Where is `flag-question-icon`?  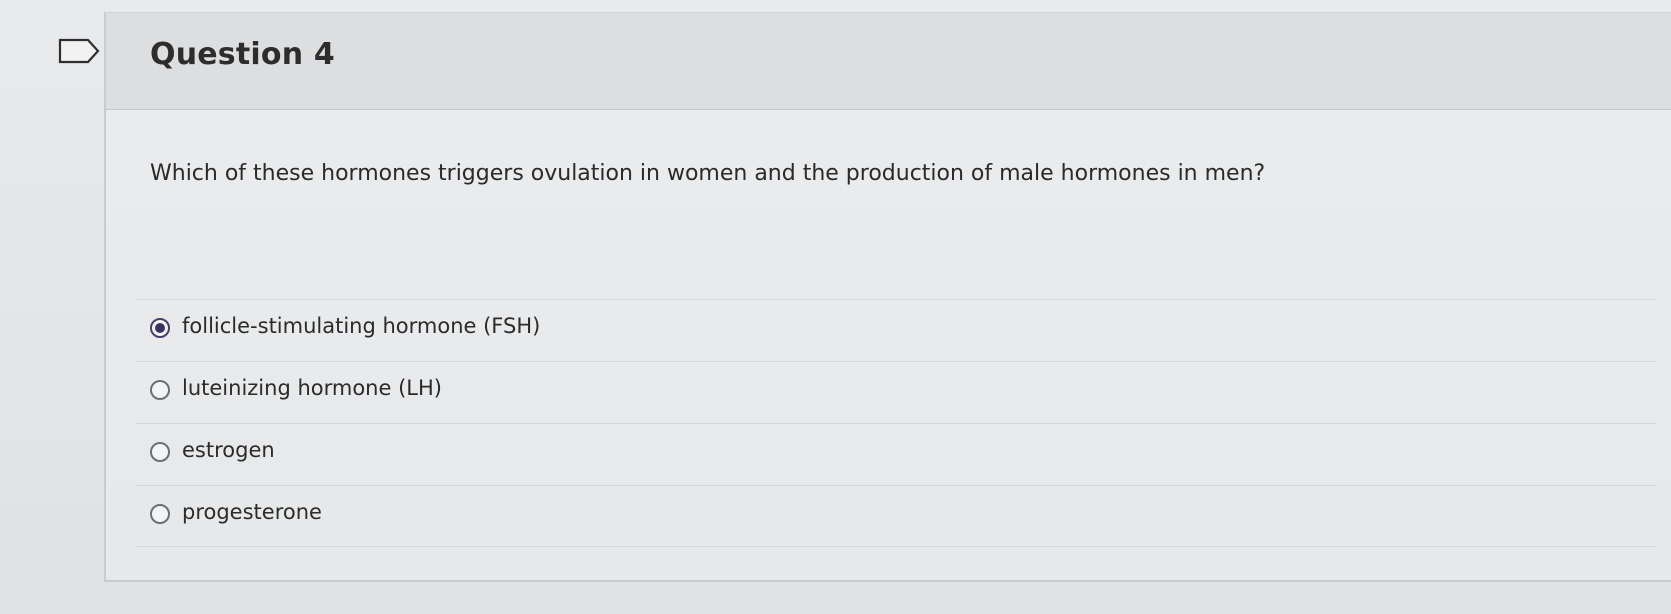
flag-question-icon is located at coordinates (79, 51).